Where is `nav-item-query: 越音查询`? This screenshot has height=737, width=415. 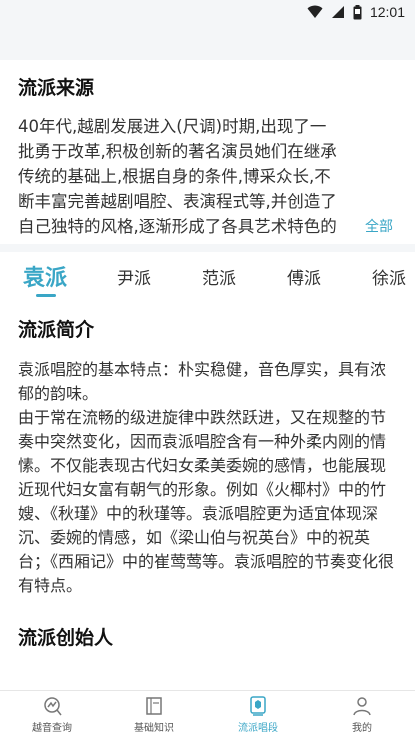
nav-item-query: 越音查询 is located at coordinates (52, 714).